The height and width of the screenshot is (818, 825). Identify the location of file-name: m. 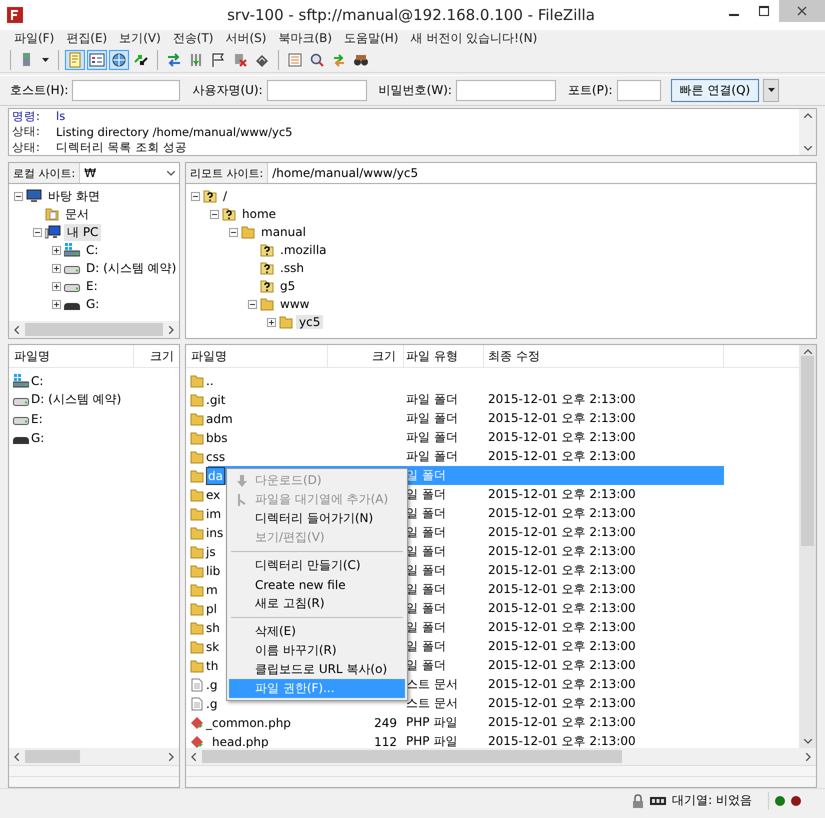
(212, 589).